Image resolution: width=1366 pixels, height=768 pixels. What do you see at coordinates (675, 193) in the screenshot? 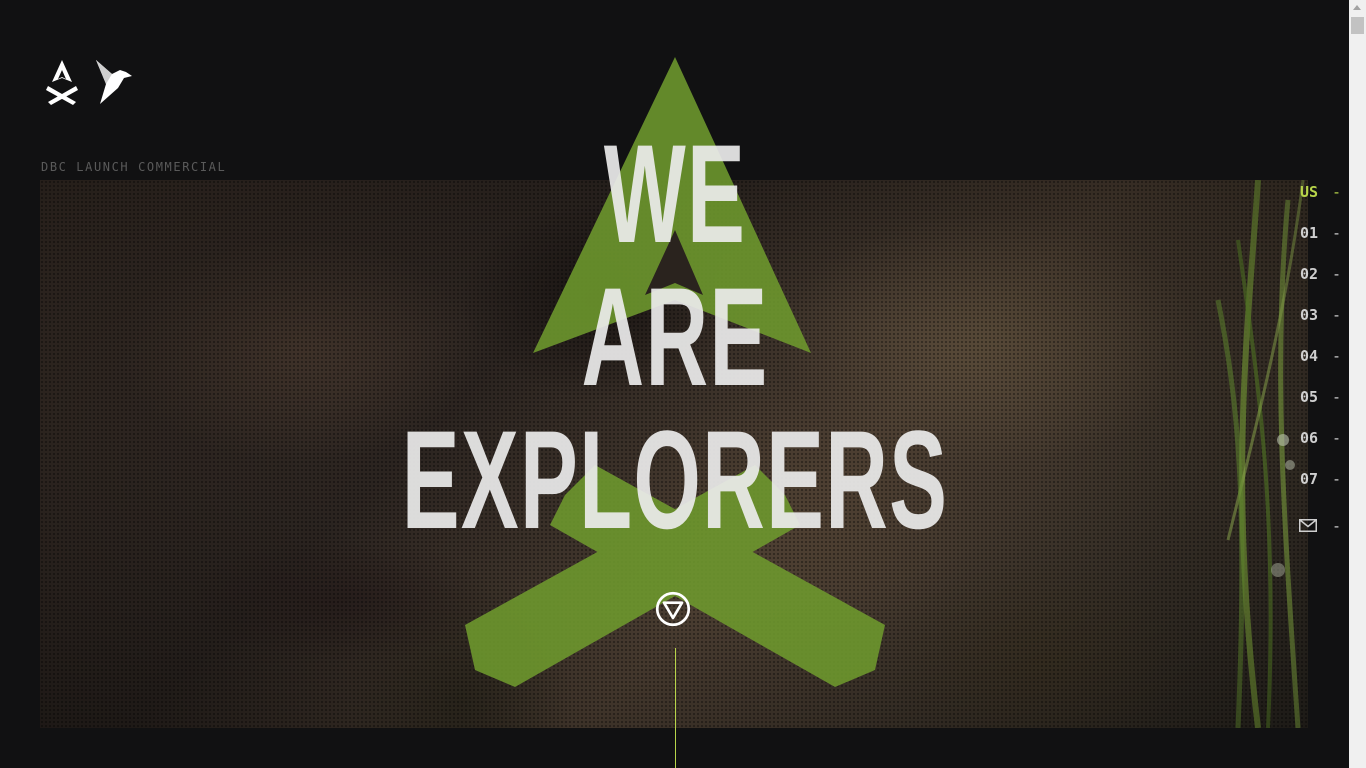
I see `headline-line-1: WE` at bounding box center [675, 193].